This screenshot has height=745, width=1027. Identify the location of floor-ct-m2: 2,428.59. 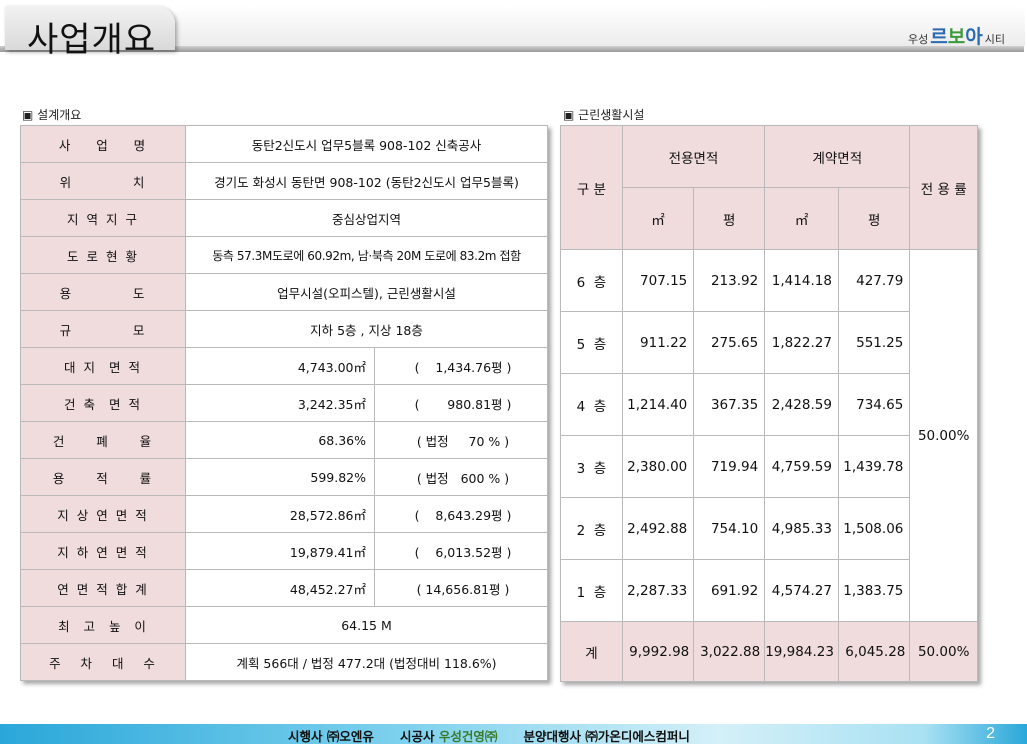
(801, 404).